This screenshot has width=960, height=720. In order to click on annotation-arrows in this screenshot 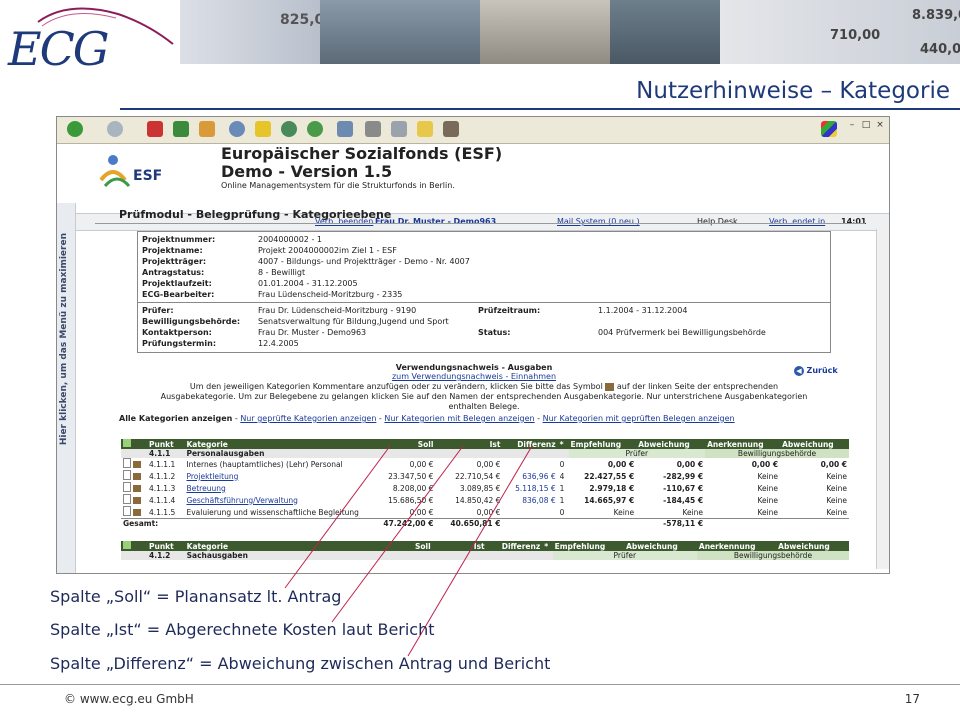, I will do `click(408, 551)`.